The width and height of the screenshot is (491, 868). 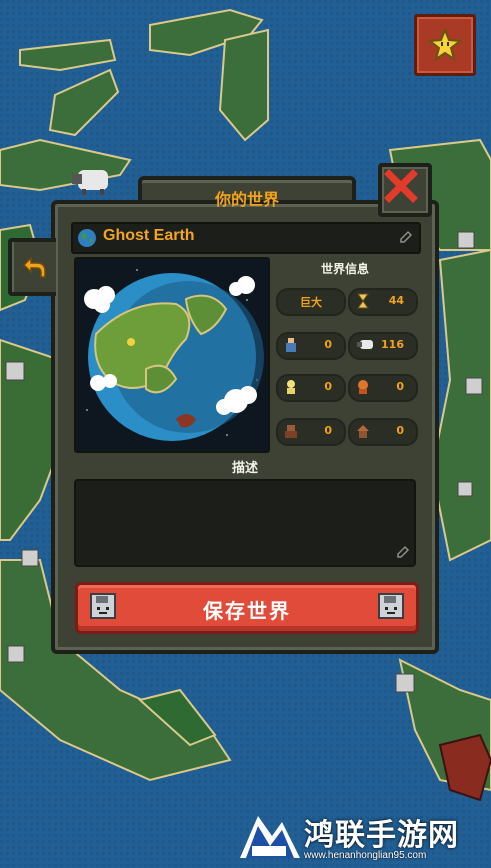 What do you see at coordinates (291, 345) in the screenshot?
I see `human-icon` at bounding box center [291, 345].